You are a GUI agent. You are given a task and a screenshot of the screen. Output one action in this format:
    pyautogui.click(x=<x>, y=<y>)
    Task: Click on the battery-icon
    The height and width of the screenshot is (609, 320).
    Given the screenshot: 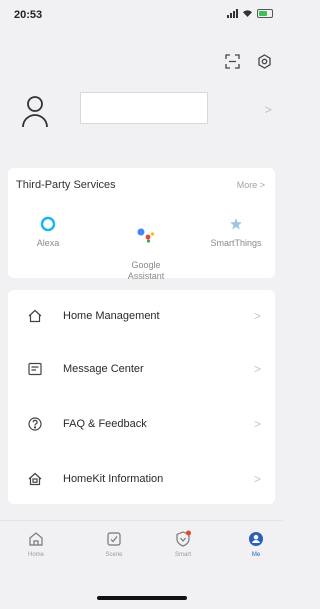 What is the action you would take?
    pyautogui.click(x=265, y=13)
    